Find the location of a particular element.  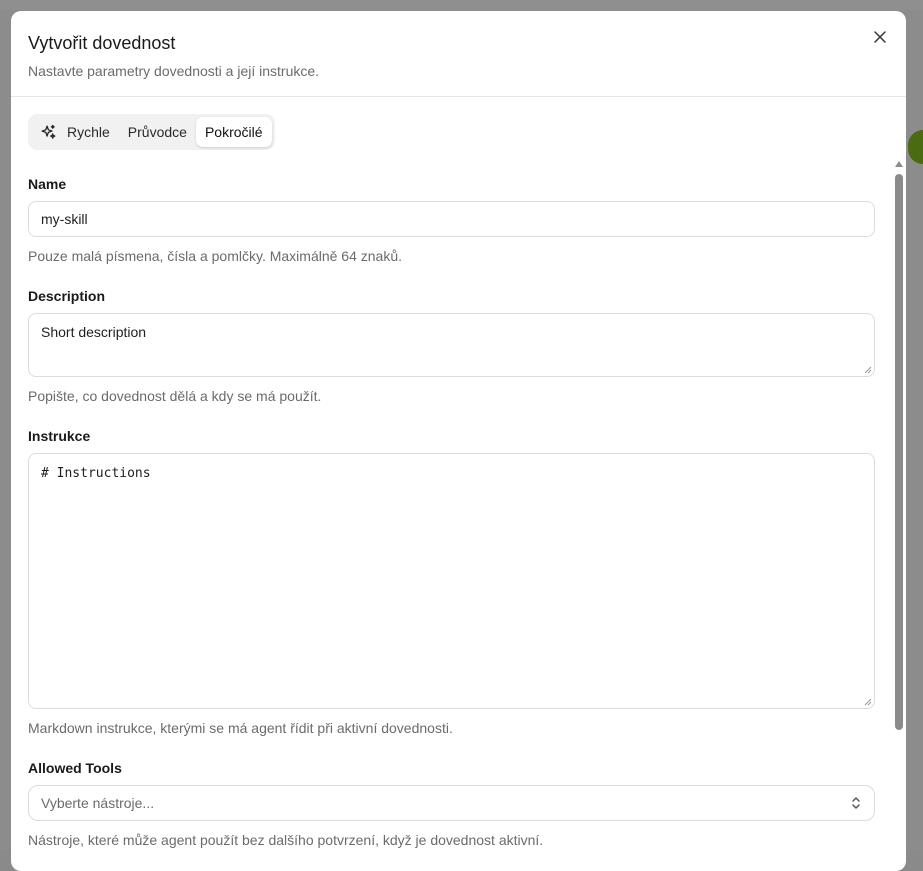

close-button is located at coordinates (880, 37).